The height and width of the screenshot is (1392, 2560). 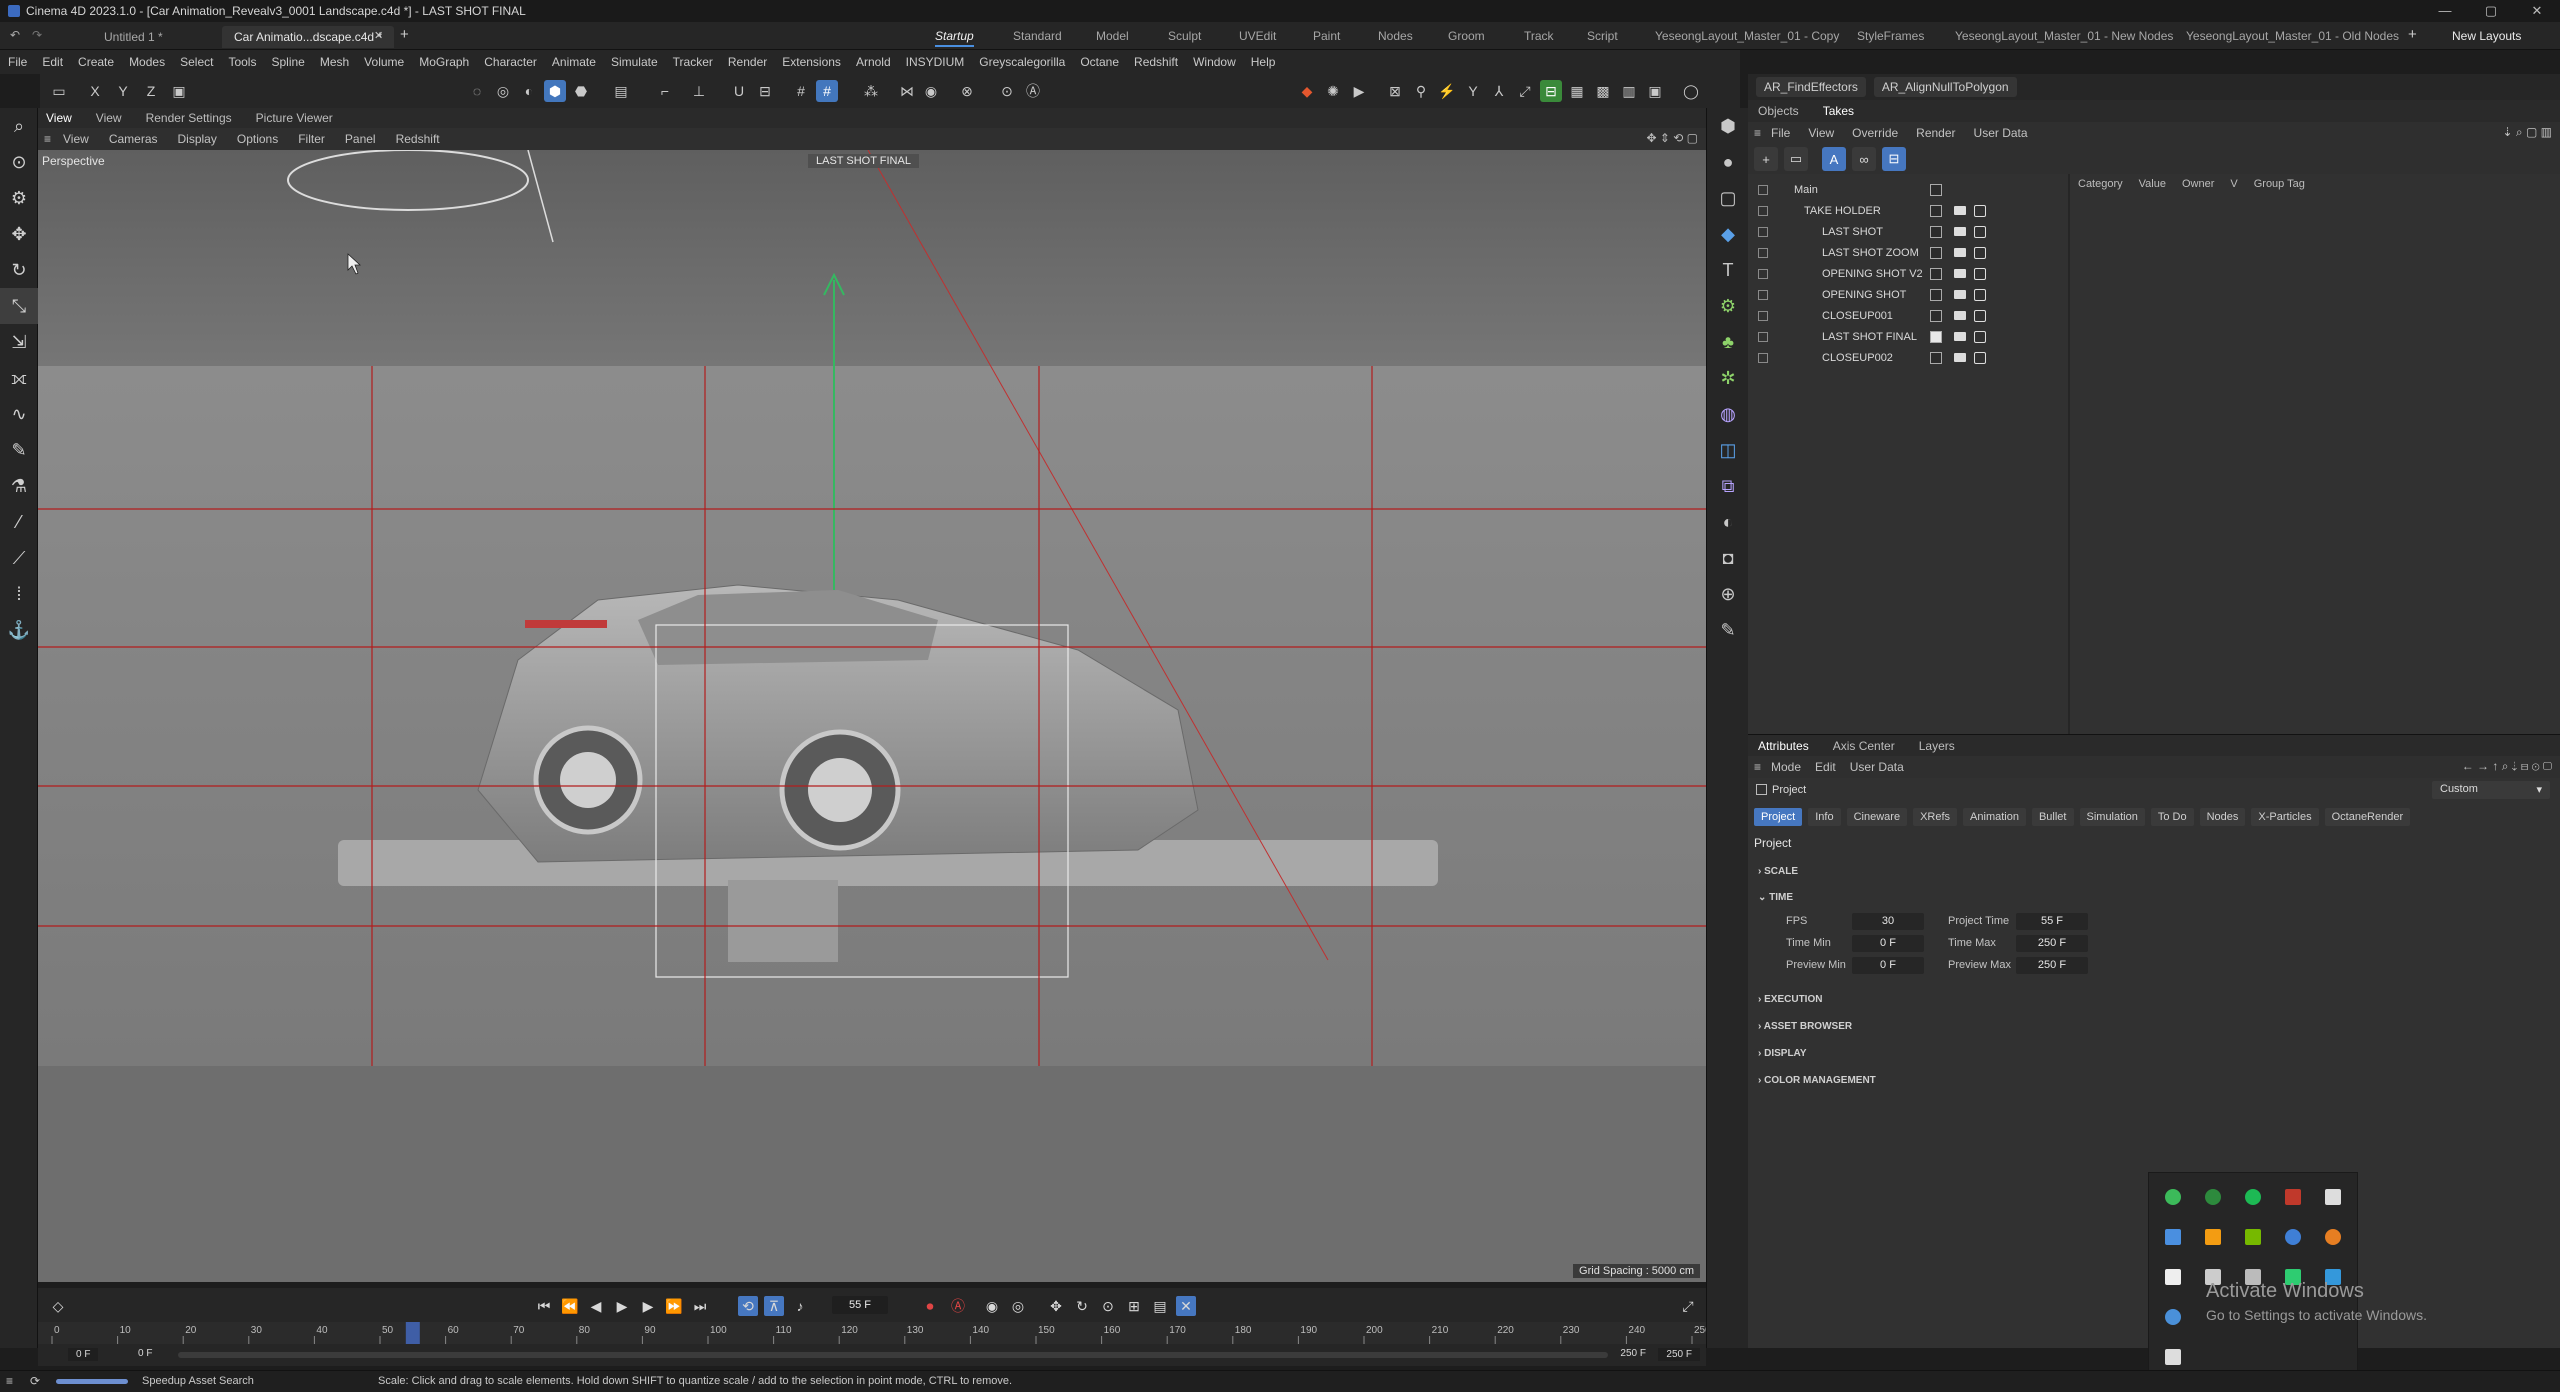 What do you see at coordinates (1778, 817) in the screenshot?
I see `subtab-project: Project` at bounding box center [1778, 817].